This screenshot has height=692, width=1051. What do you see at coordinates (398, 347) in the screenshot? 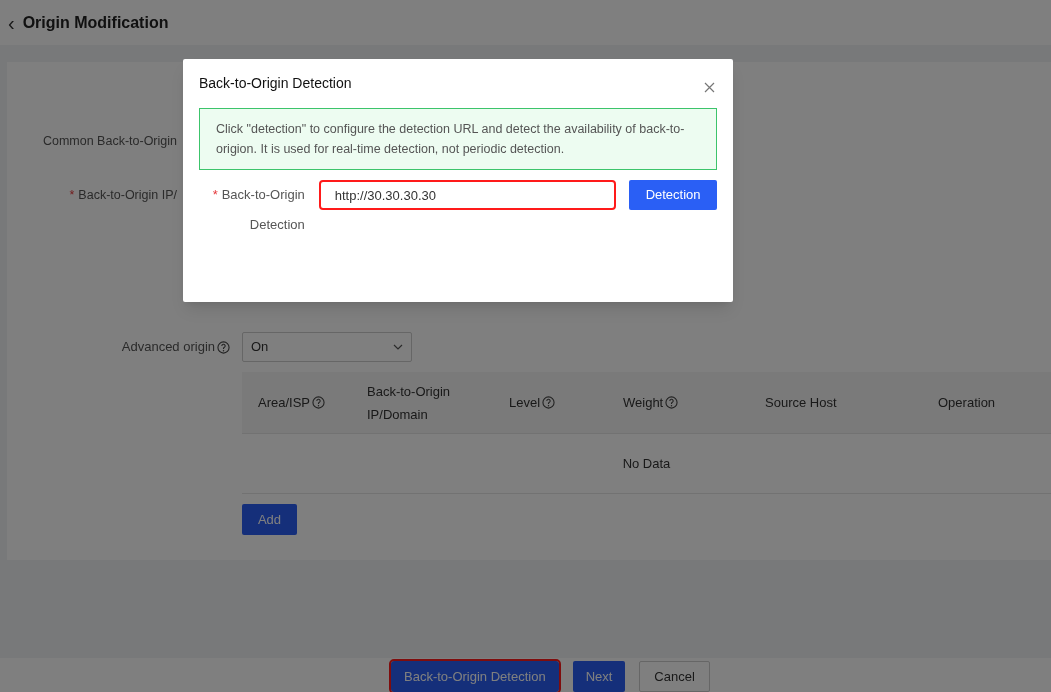
I see `chevron-down-icon` at bounding box center [398, 347].